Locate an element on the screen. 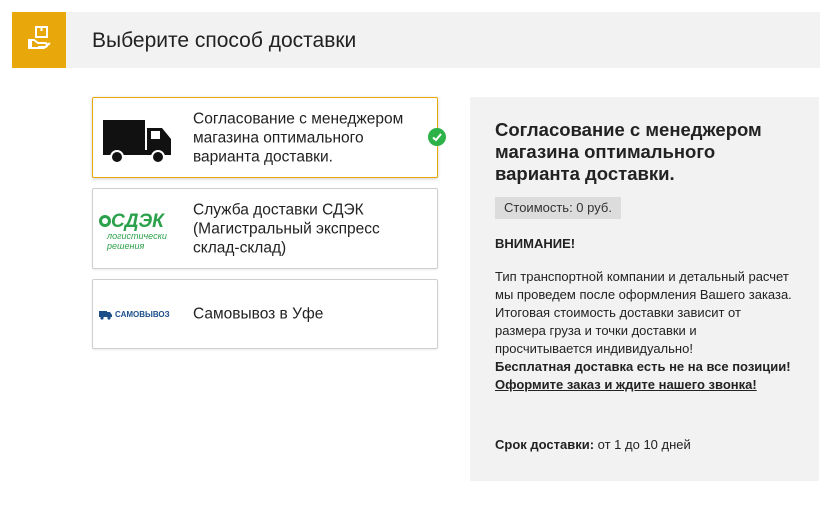  hand-package-icon is located at coordinates (39, 40).